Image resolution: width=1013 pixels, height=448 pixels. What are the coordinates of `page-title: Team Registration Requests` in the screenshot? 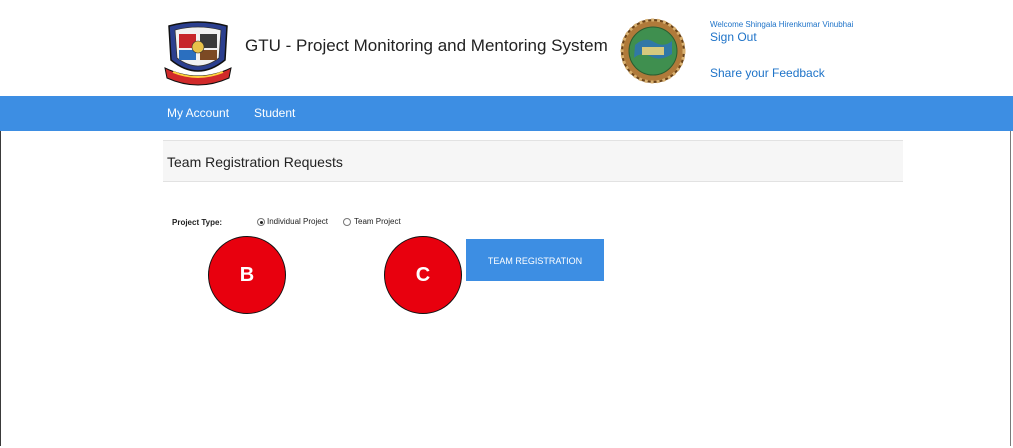 It's located at (255, 162).